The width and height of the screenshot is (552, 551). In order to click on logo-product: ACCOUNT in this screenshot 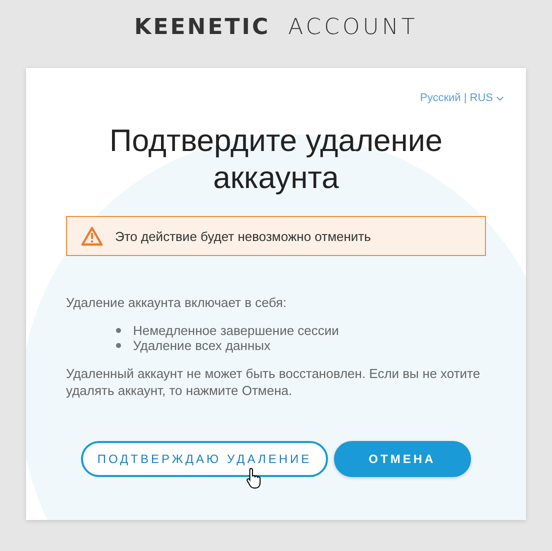, I will do `click(353, 27)`.